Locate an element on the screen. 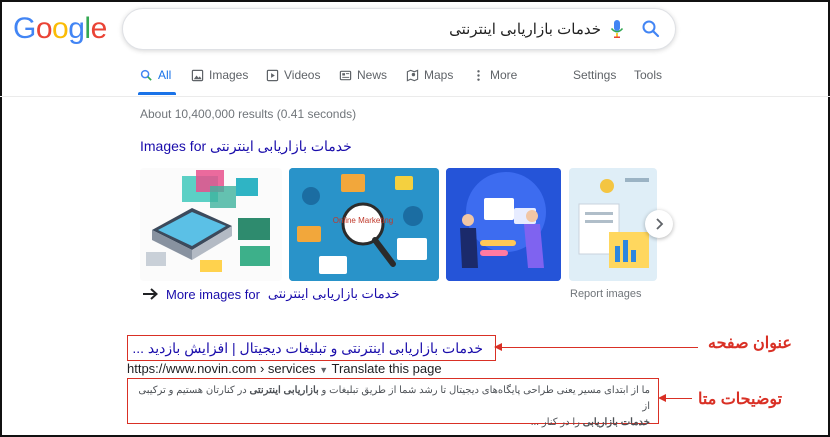 The image size is (830, 437). images-section-heading: Images for خدمات بازاریابی اینترنتی is located at coordinates (246, 146).